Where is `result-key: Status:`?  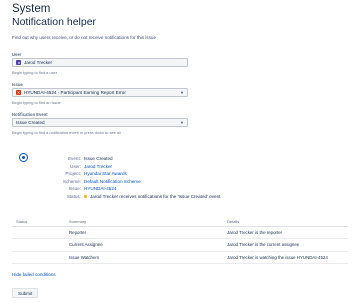 result-key: Status: is located at coordinates (73, 196).